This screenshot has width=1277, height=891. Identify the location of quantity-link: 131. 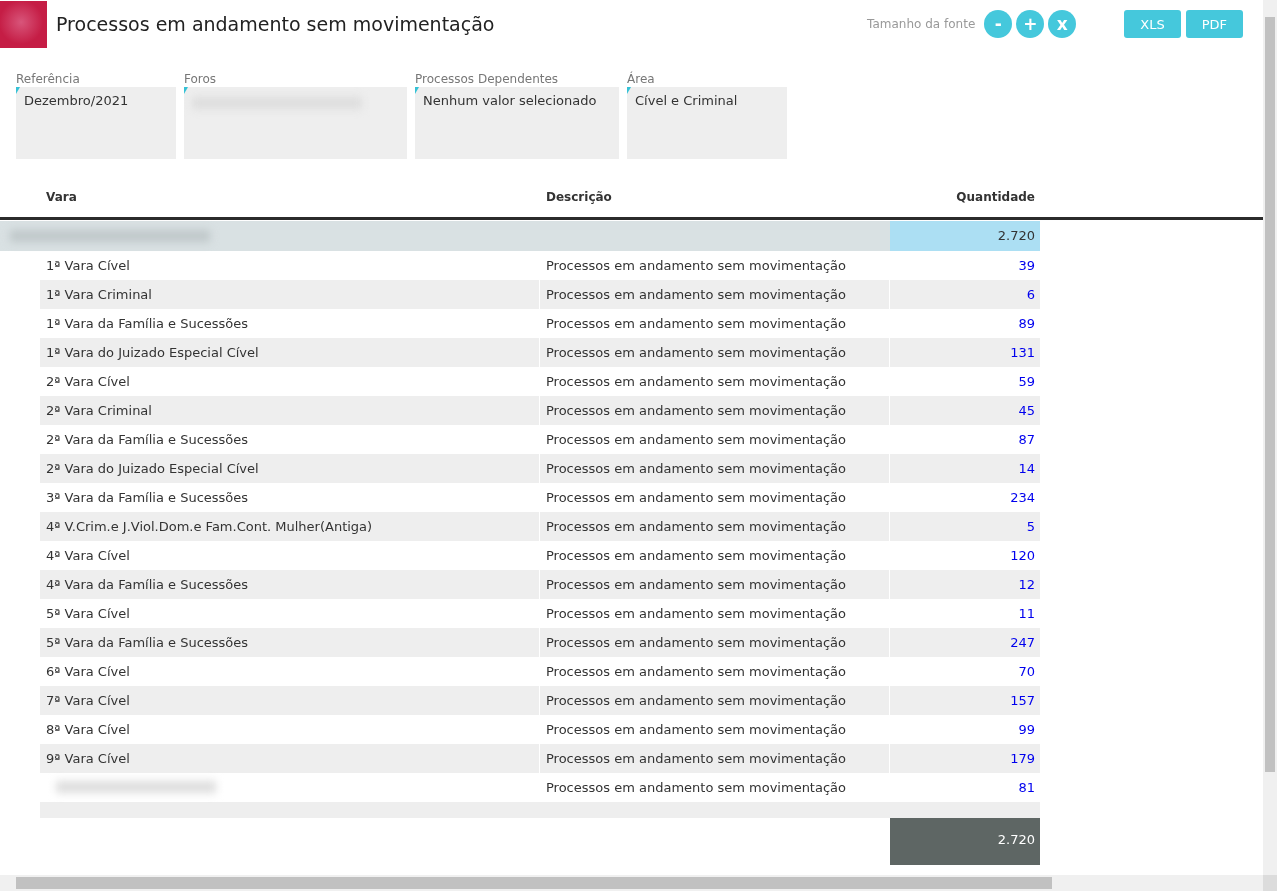
(965, 352).